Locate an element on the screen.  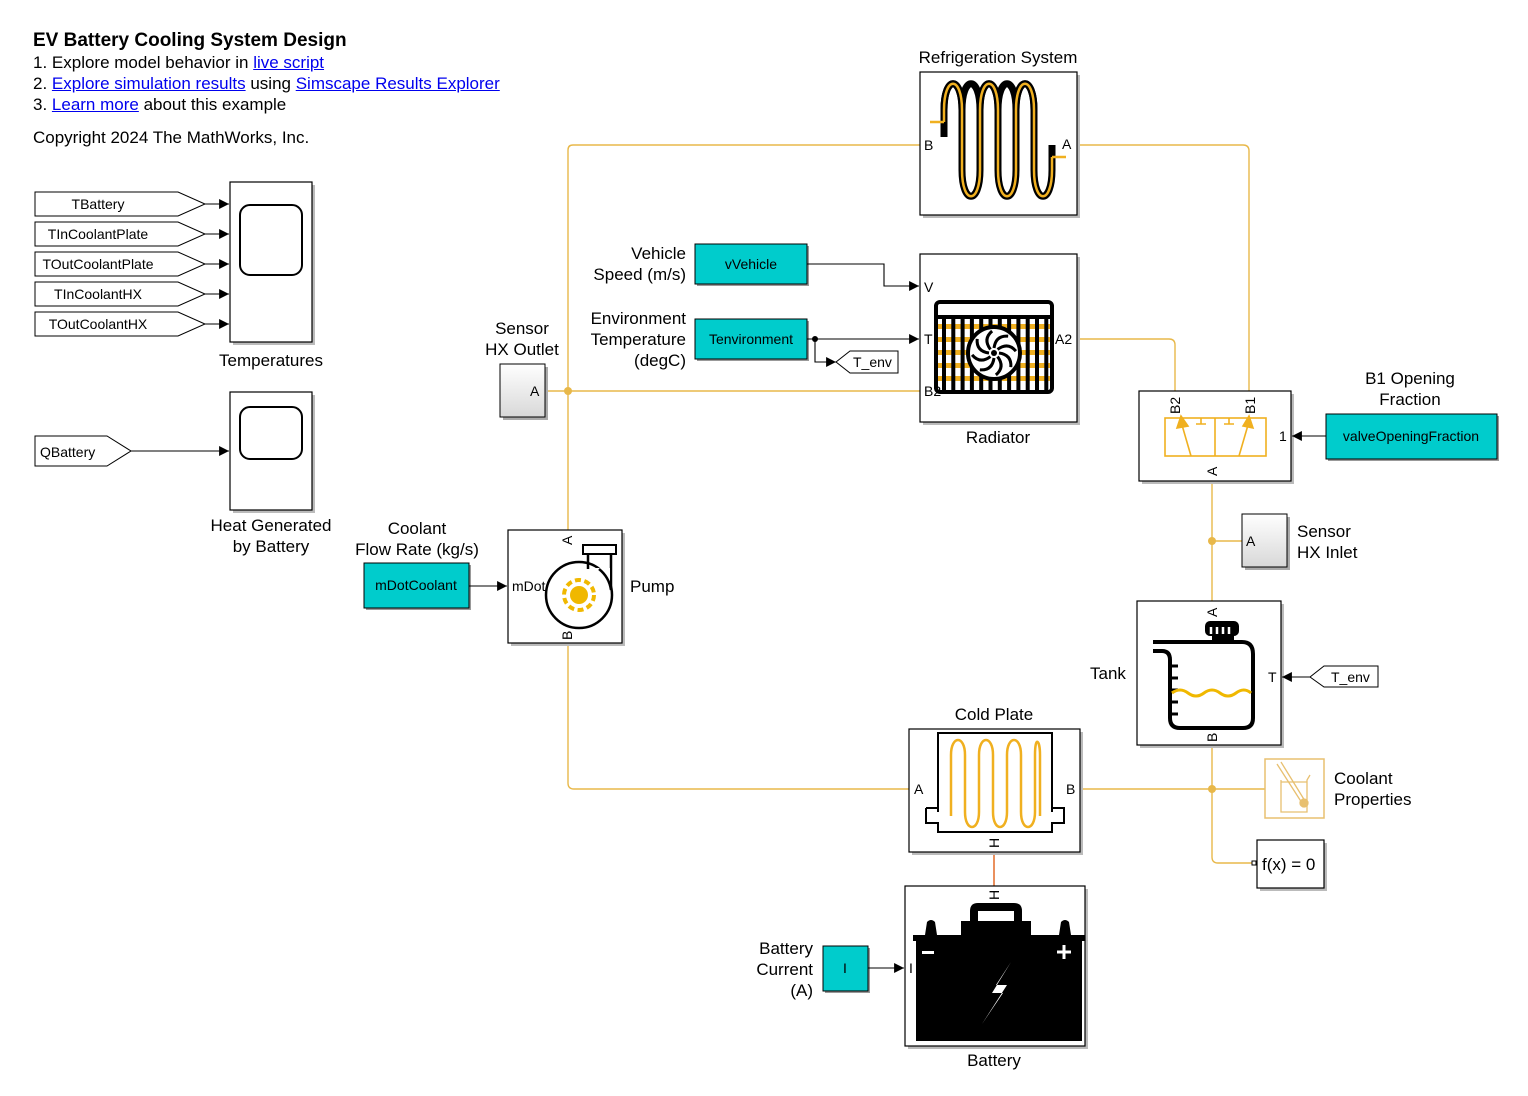
vehicle-speed-label-1: Vehicle is located at coordinates (658, 253).